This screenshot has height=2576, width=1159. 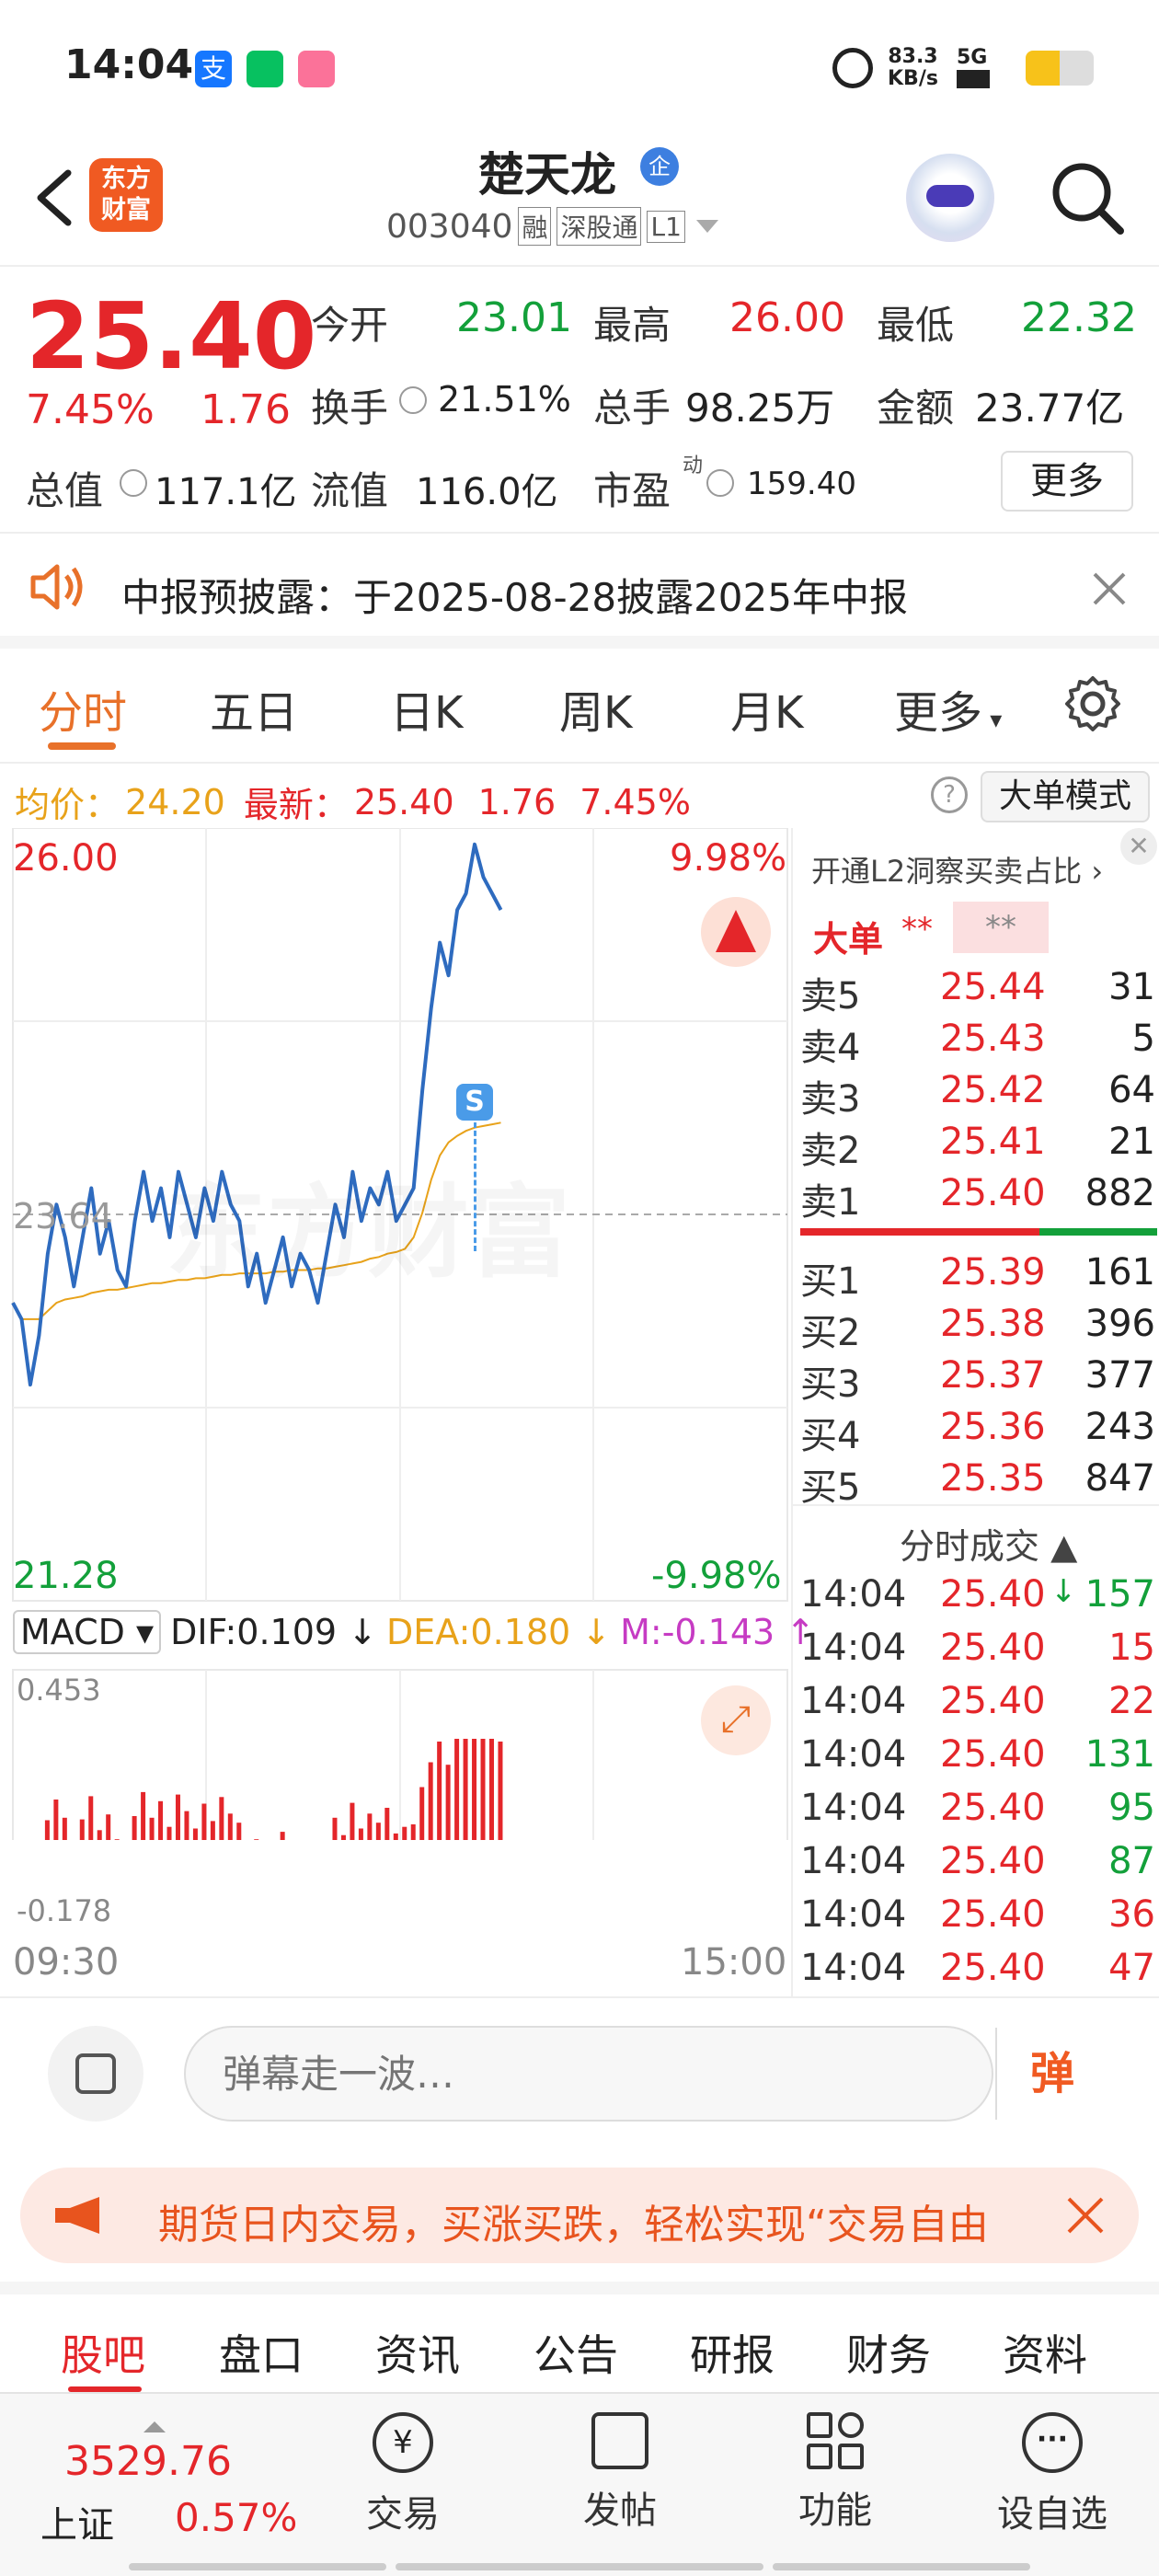 I want to click on ask-row: 卖1 25.40 882, so click(x=976, y=1198).